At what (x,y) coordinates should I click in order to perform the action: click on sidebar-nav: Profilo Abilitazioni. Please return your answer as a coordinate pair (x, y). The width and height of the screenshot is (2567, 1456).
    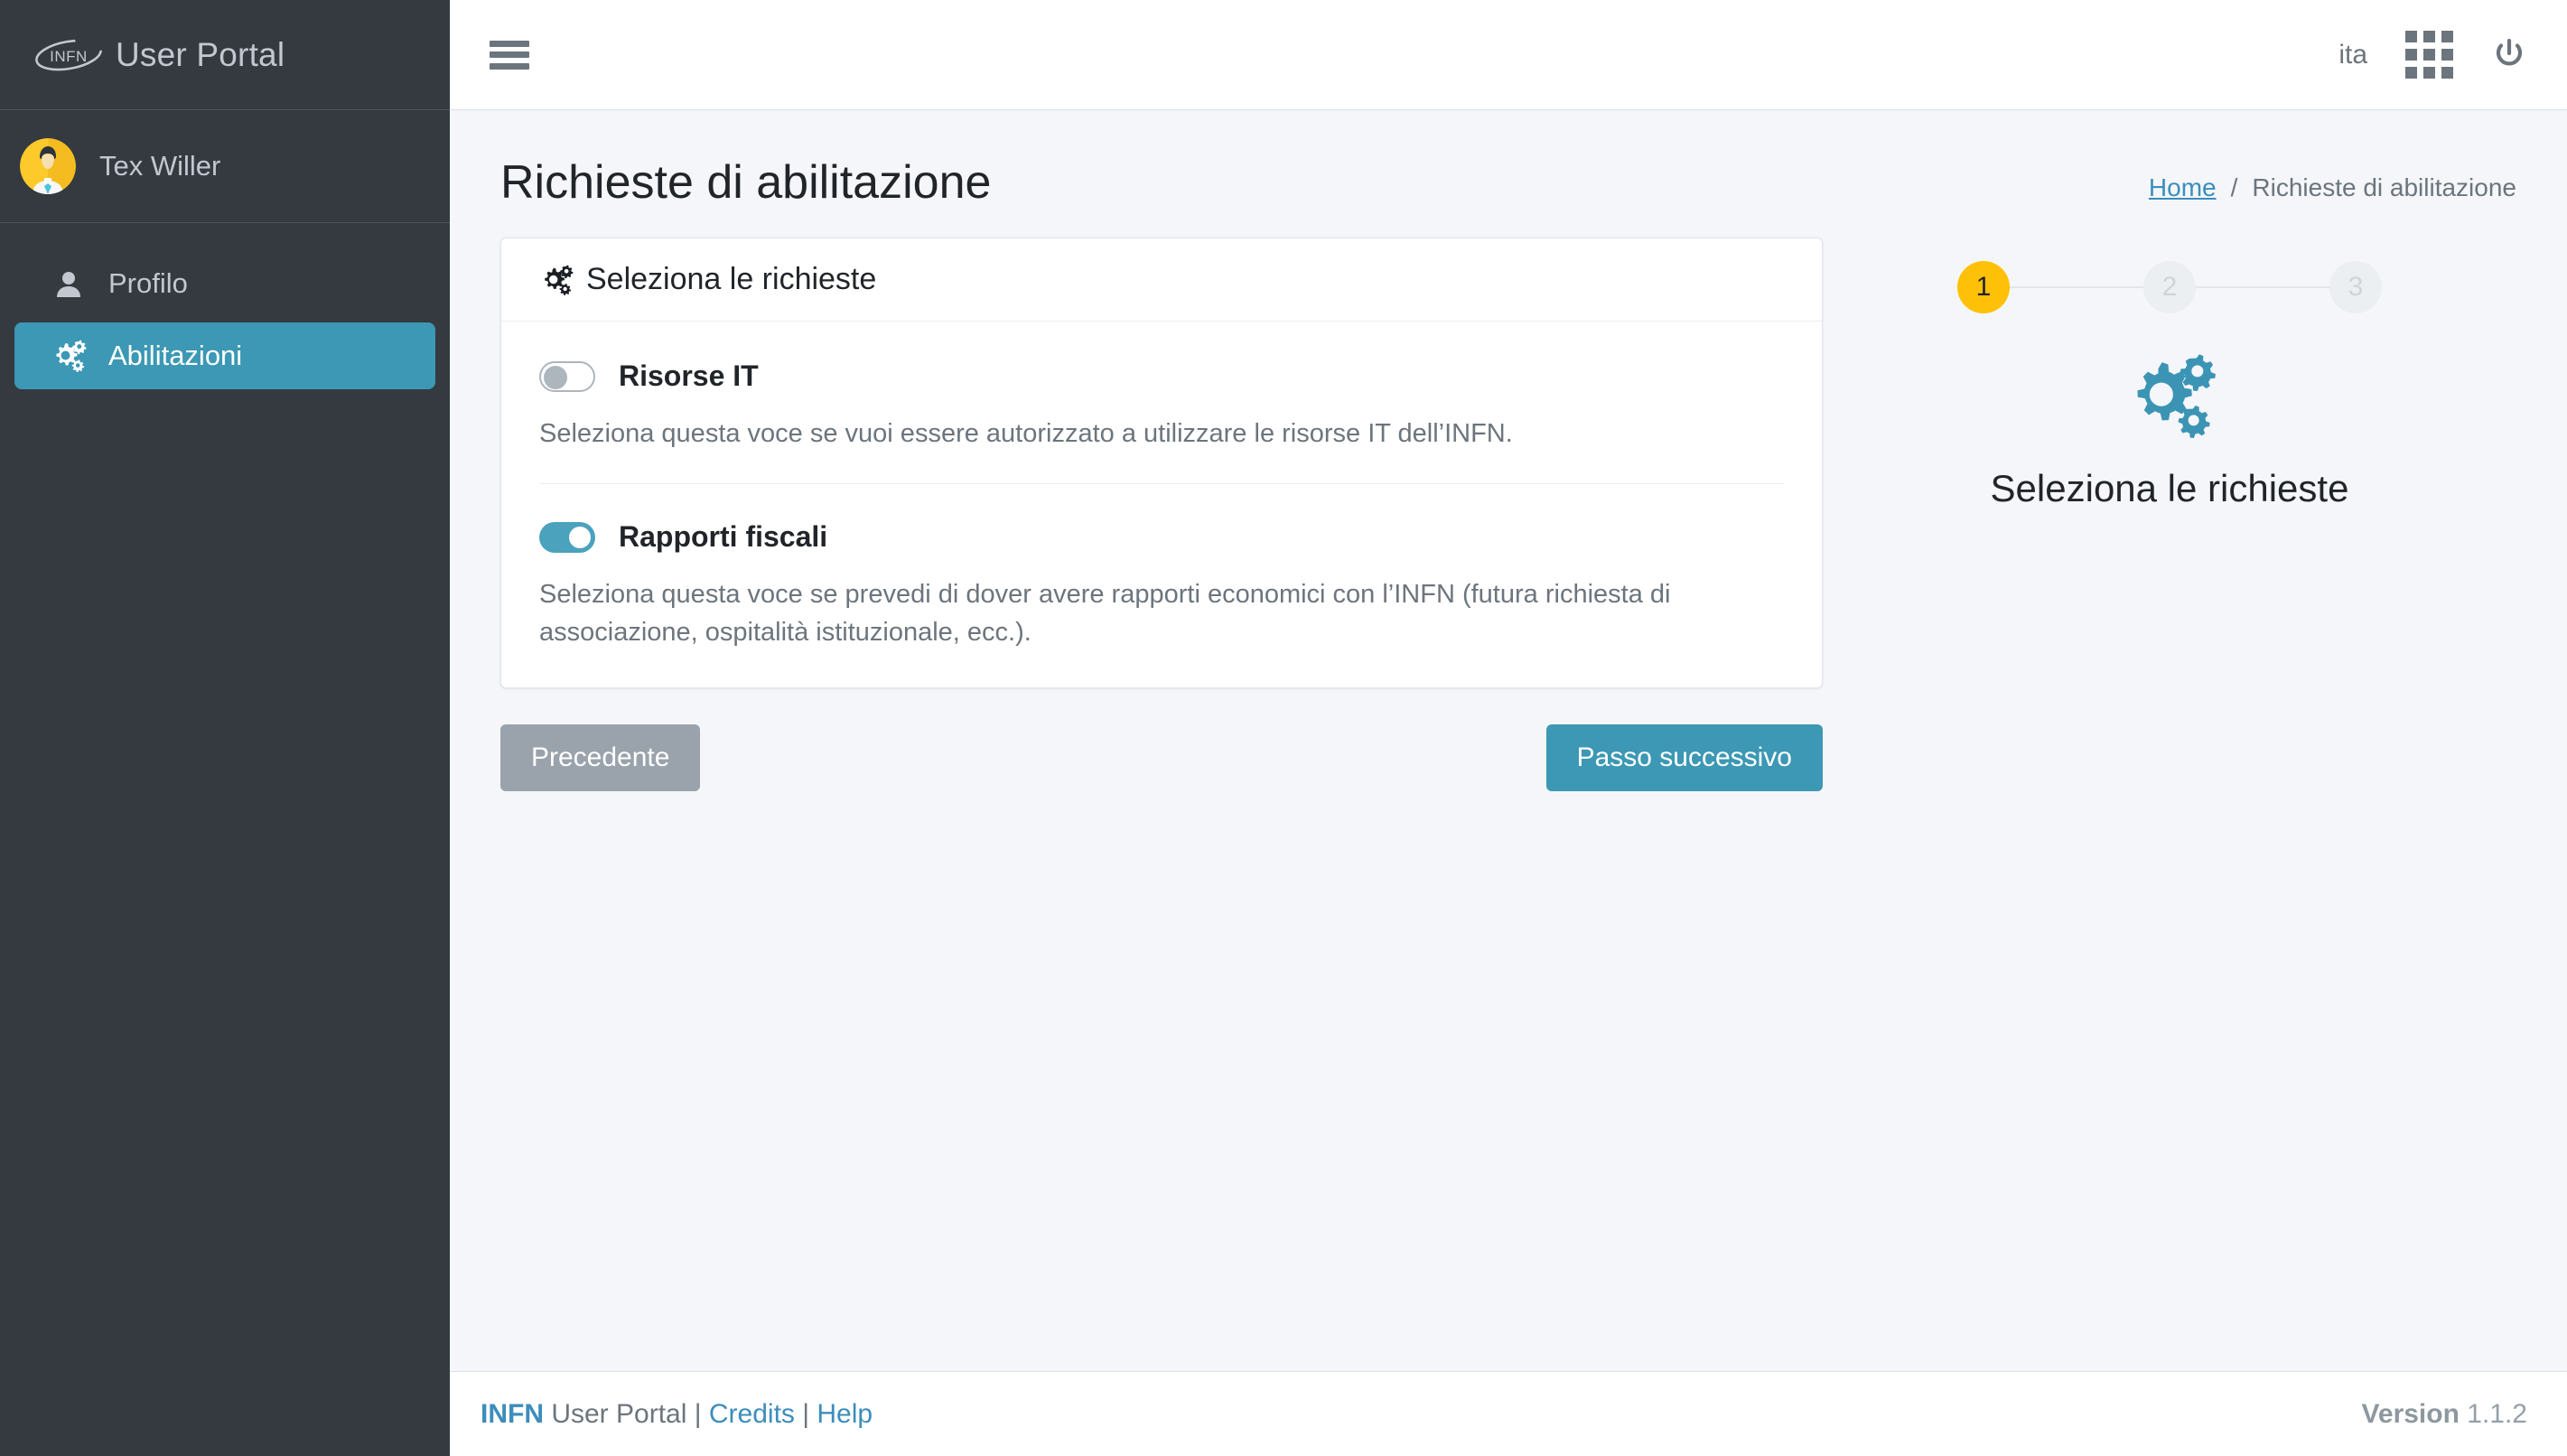
    Looking at the image, I should click on (225, 309).